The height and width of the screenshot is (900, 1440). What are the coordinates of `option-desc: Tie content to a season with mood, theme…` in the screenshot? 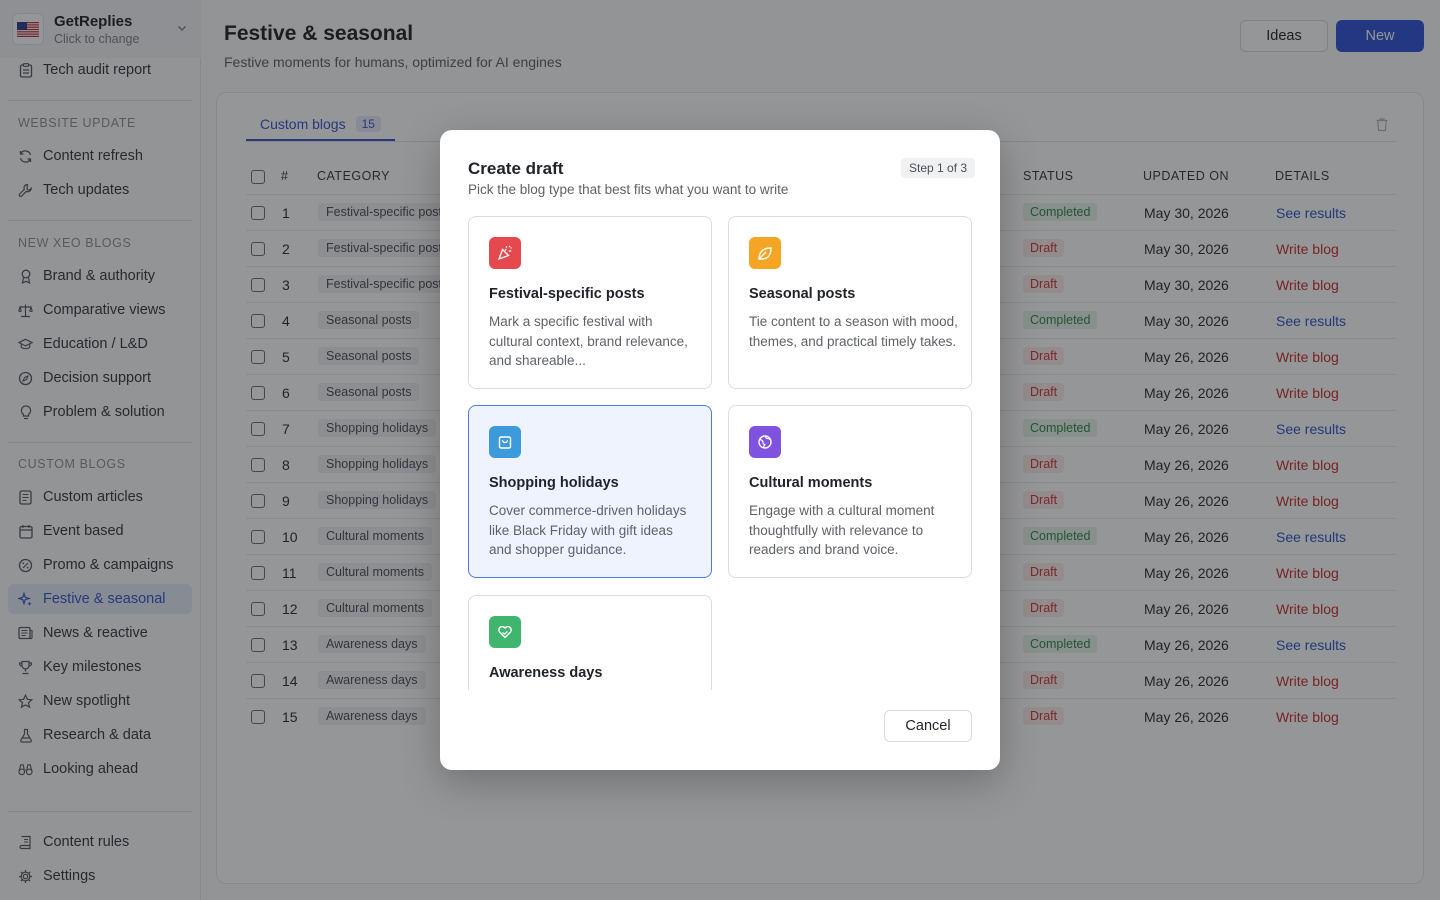 It's located at (853, 331).